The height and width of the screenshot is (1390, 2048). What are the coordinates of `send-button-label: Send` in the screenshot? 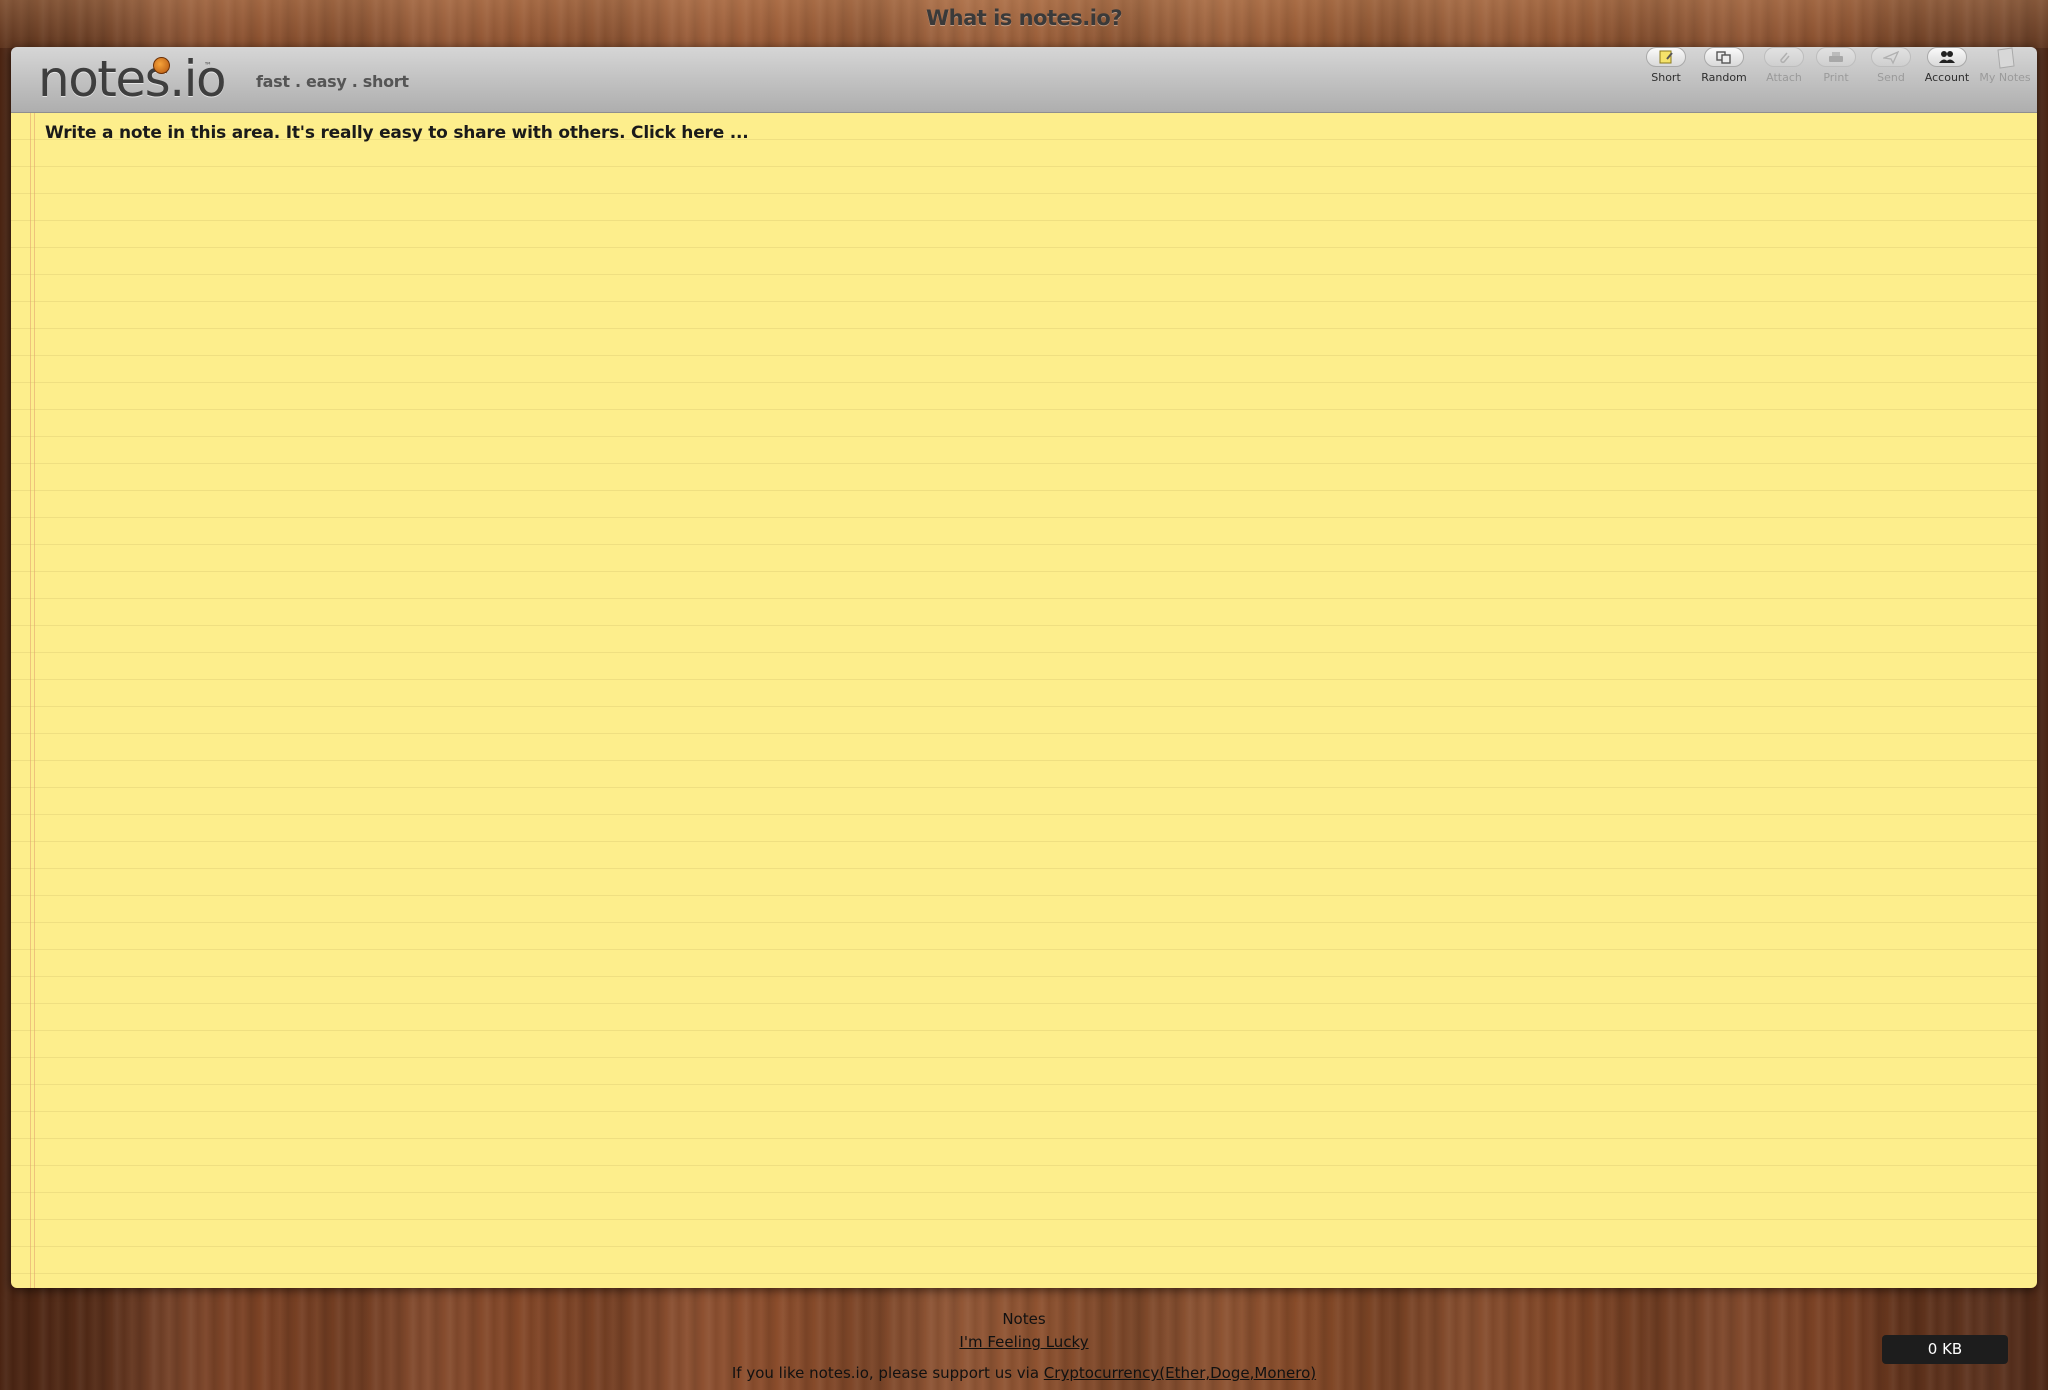 It's located at (1891, 77).